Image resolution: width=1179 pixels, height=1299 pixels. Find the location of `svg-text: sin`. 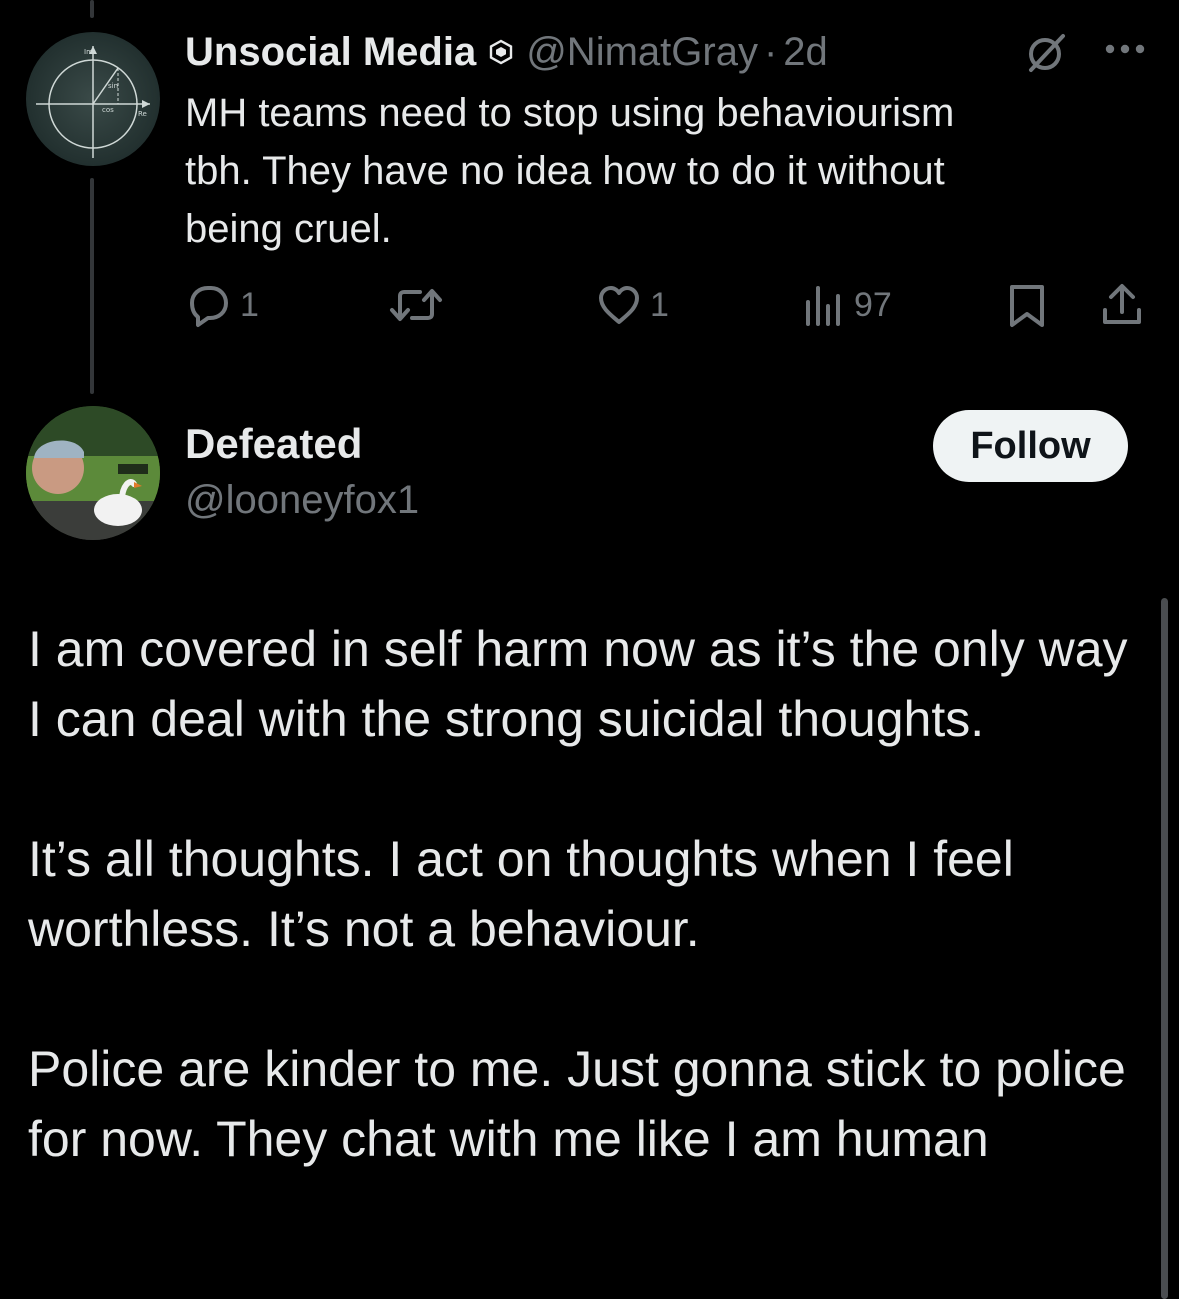

svg-text: sin is located at coordinates (113, 86).